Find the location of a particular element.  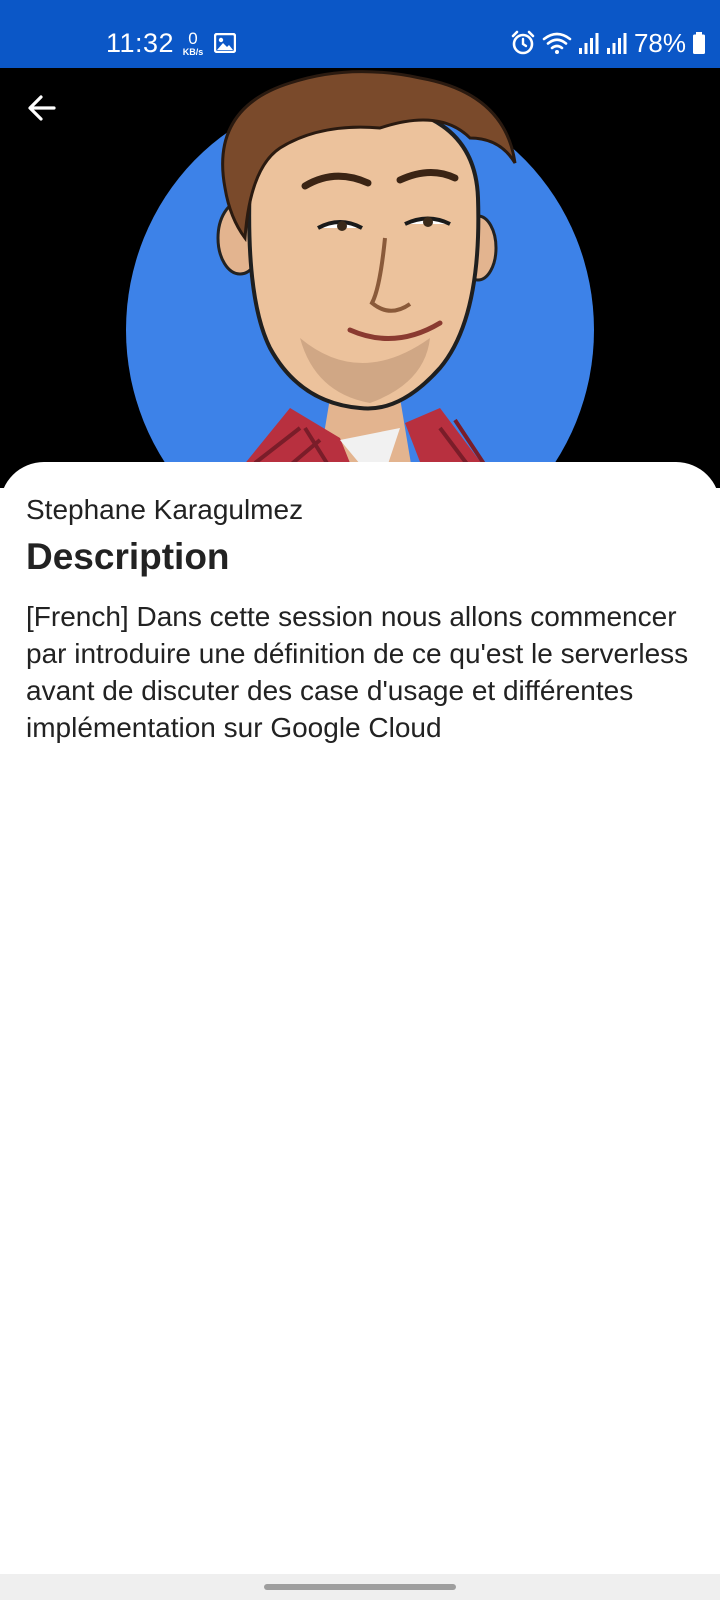

network-speed-unit: KB/s is located at coordinates (193, 52).